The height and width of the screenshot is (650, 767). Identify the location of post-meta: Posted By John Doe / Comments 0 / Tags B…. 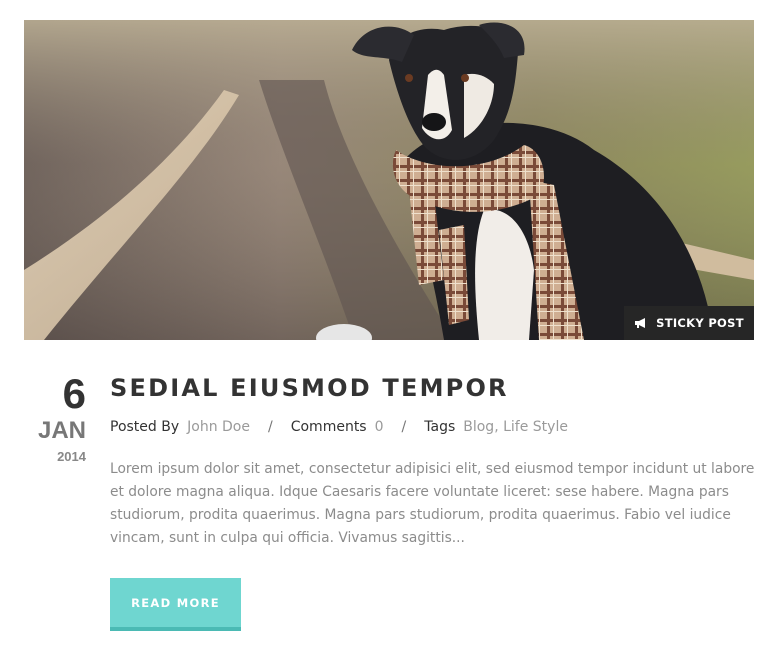
(339, 427).